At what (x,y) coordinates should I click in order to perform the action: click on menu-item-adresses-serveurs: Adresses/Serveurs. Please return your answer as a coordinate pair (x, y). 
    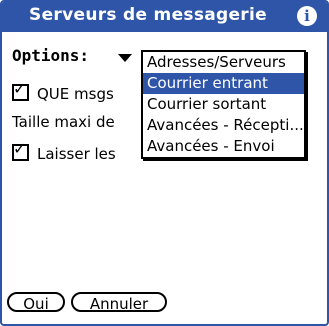
    Looking at the image, I should click on (223, 62).